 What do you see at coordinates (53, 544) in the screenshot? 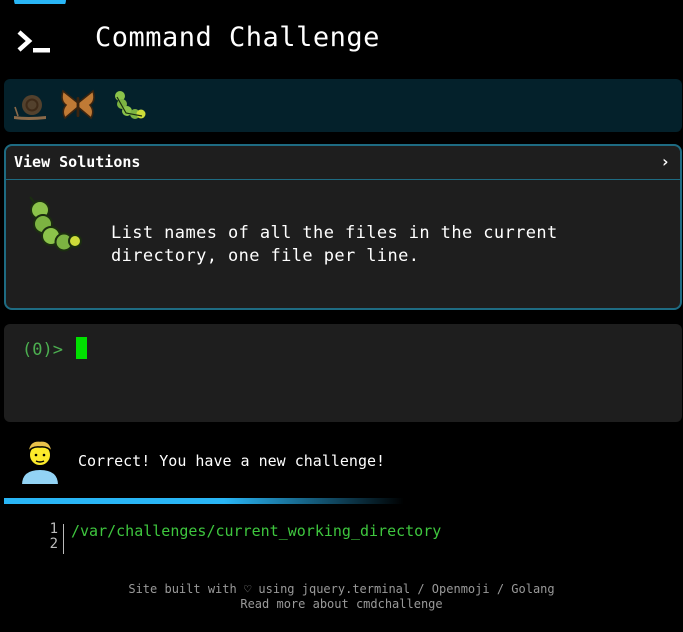
I see `line-number: 2` at bounding box center [53, 544].